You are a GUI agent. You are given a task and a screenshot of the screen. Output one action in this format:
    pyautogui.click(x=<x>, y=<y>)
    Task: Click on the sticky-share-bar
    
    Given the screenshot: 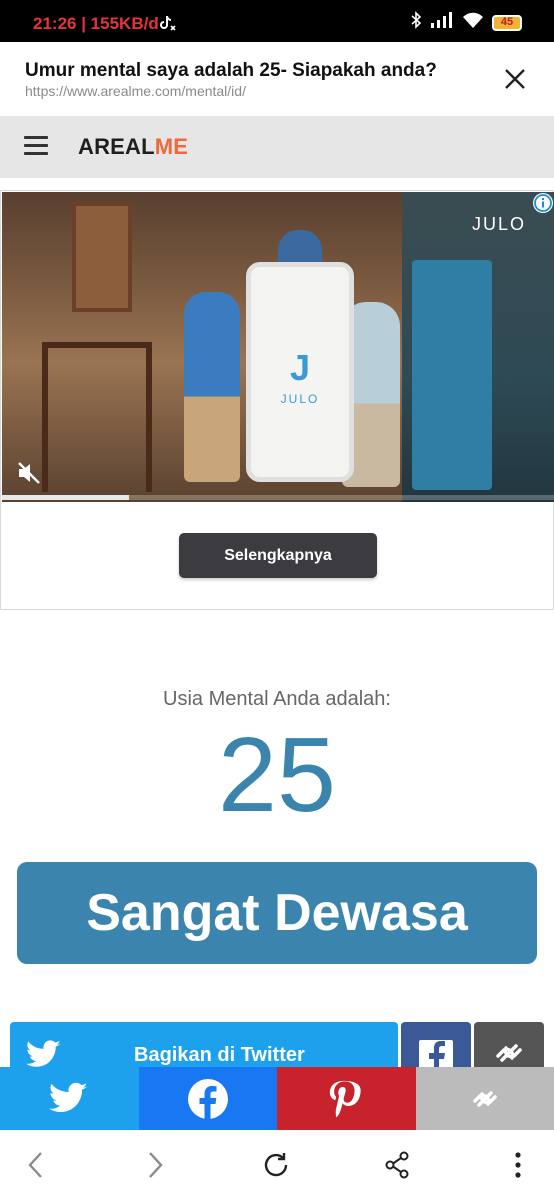 What is the action you would take?
    pyautogui.click(x=277, y=1098)
    